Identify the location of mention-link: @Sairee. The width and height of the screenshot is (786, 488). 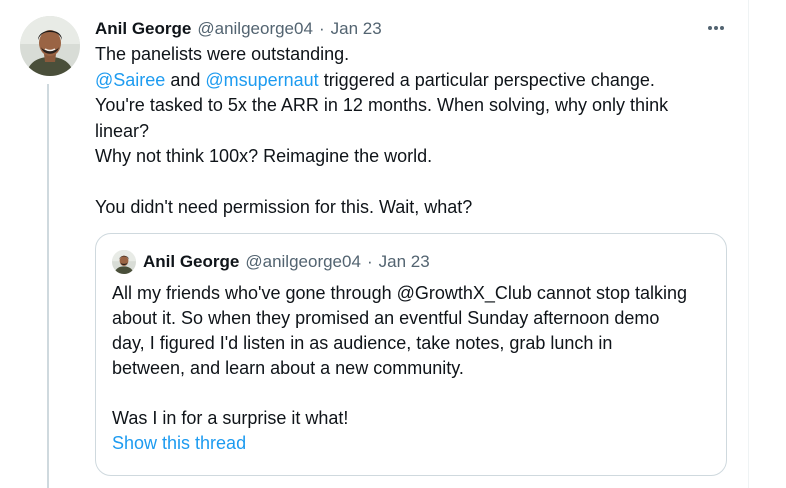
(130, 80).